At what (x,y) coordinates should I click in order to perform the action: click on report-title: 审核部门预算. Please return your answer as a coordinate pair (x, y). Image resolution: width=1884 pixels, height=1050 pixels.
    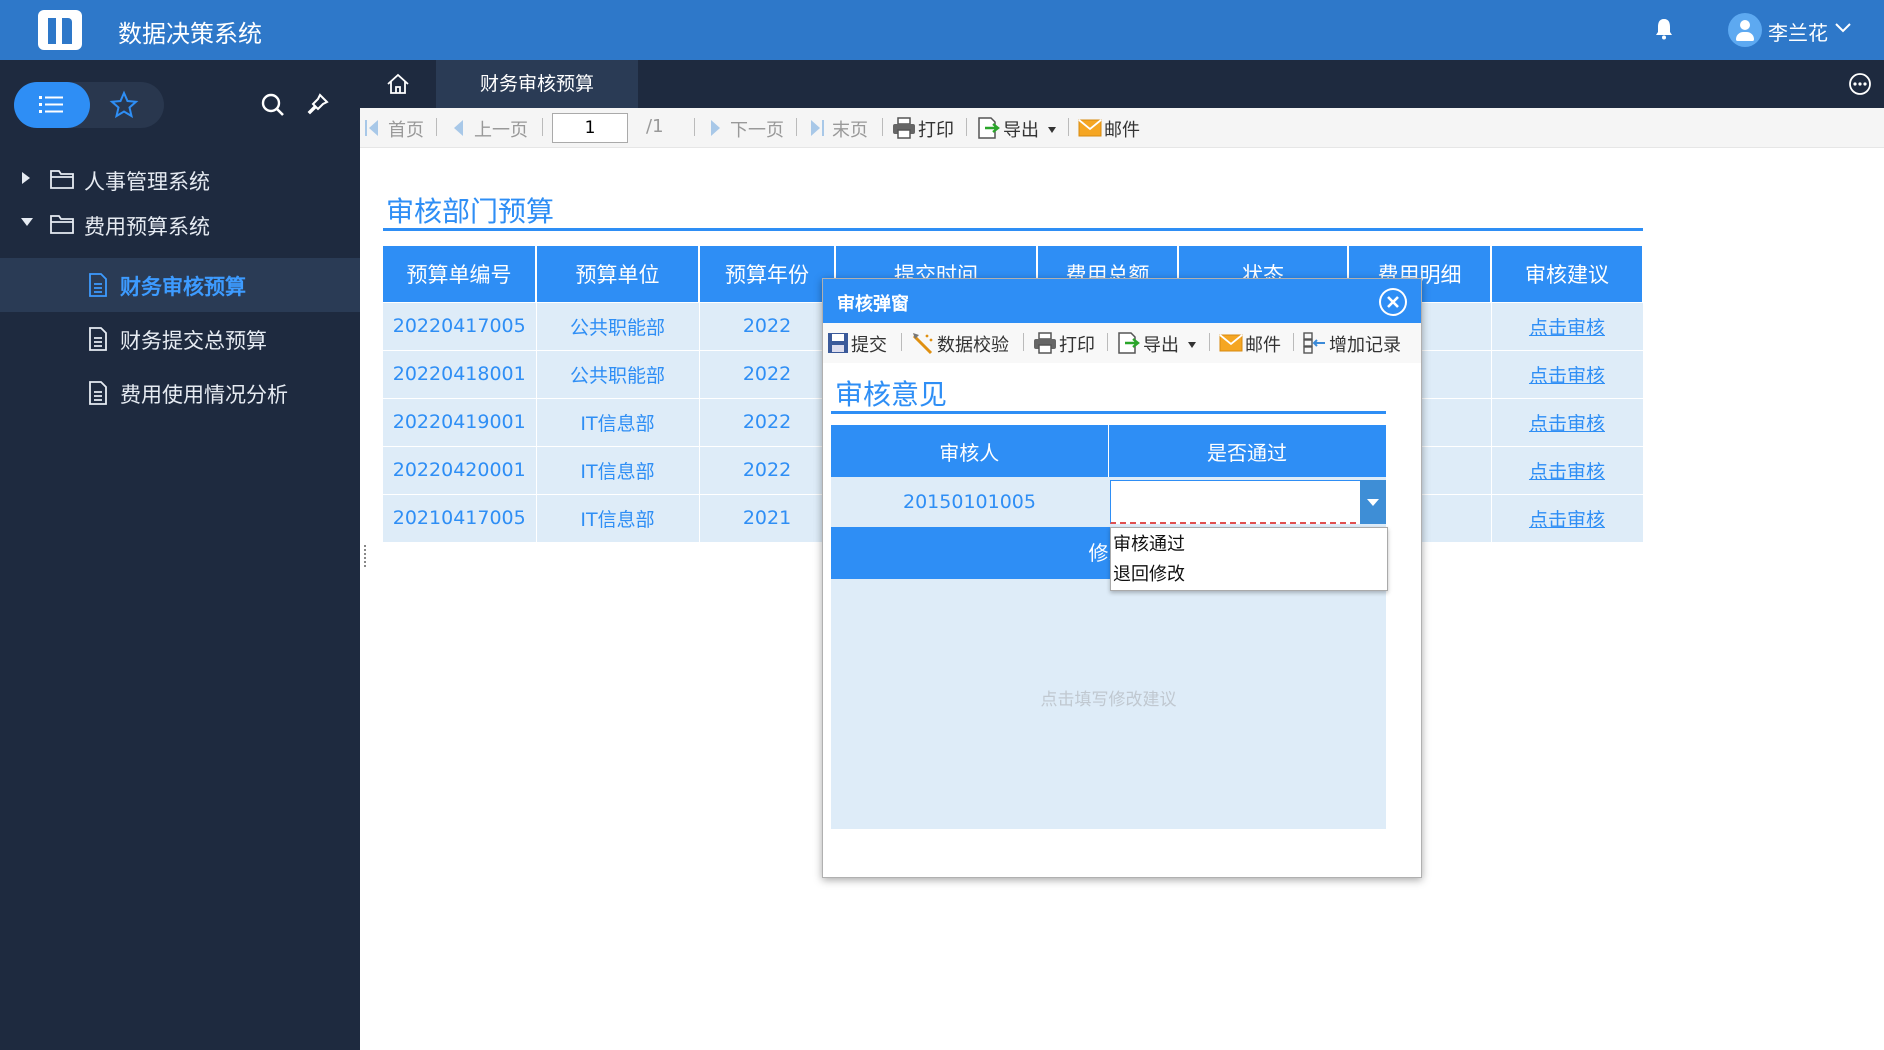
    Looking at the image, I should click on (470, 211).